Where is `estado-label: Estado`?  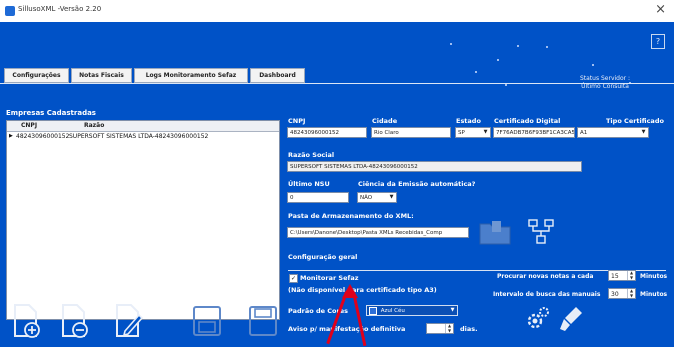 estado-label: Estado is located at coordinates (468, 121).